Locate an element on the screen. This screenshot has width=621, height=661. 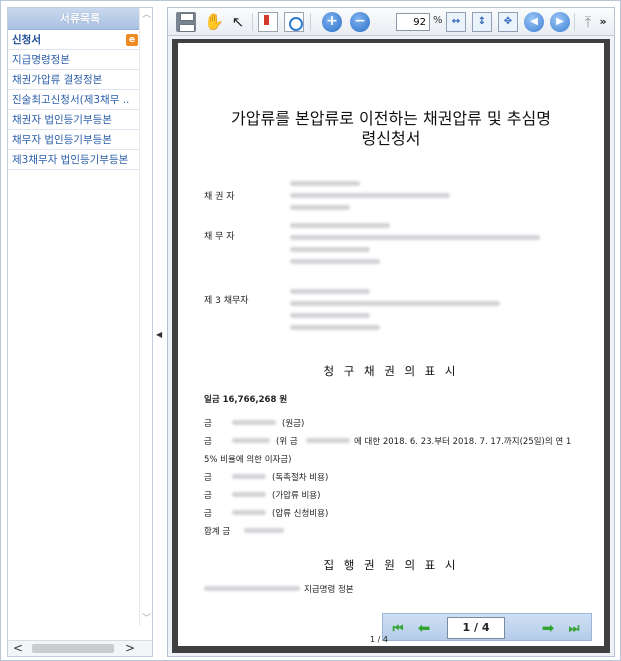
thumbnail-icon is located at coordinates (294, 22).